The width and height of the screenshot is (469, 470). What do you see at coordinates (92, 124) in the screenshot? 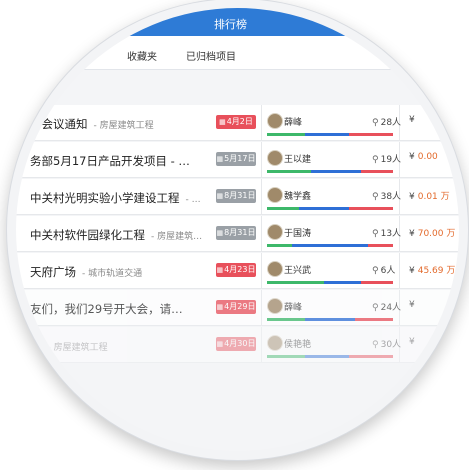
I see `project-title: 日会议通知 - 房屋建筑工程` at bounding box center [92, 124].